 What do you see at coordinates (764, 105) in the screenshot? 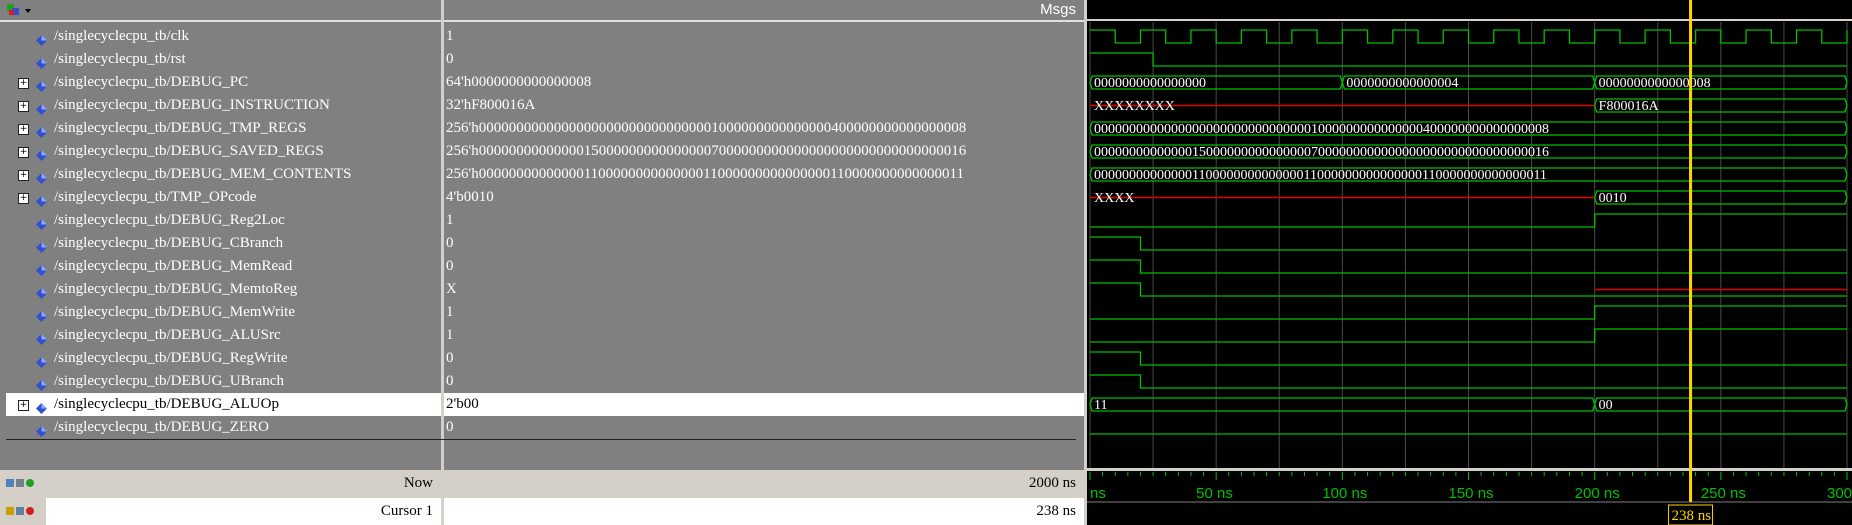
I see `signal-value-row: 32'hF800016A` at bounding box center [764, 105].